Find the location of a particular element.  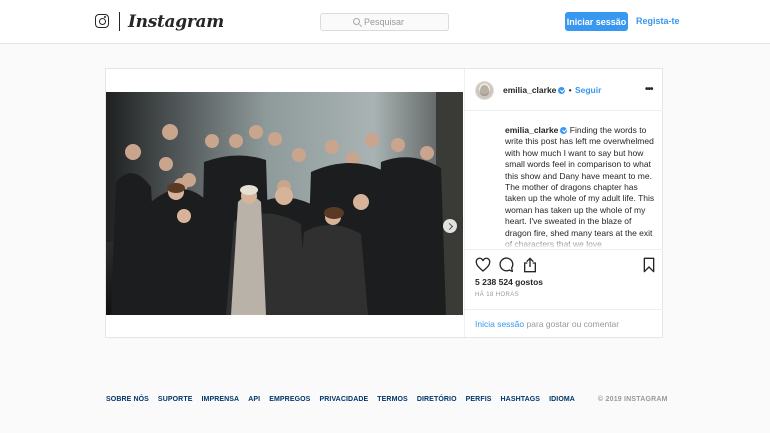

footer-link: PRIVACIDADE is located at coordinates (343, 399).